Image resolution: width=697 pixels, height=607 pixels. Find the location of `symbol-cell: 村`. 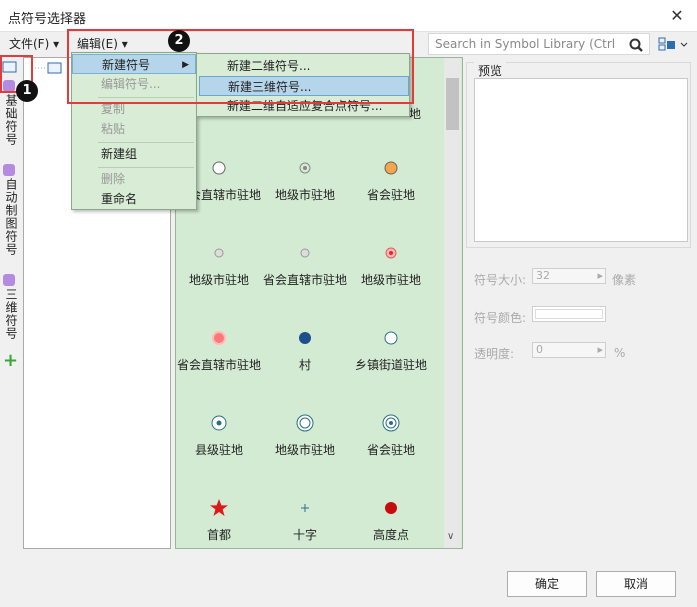

symbol-cell: 村 is located at coordinates (305, 350).